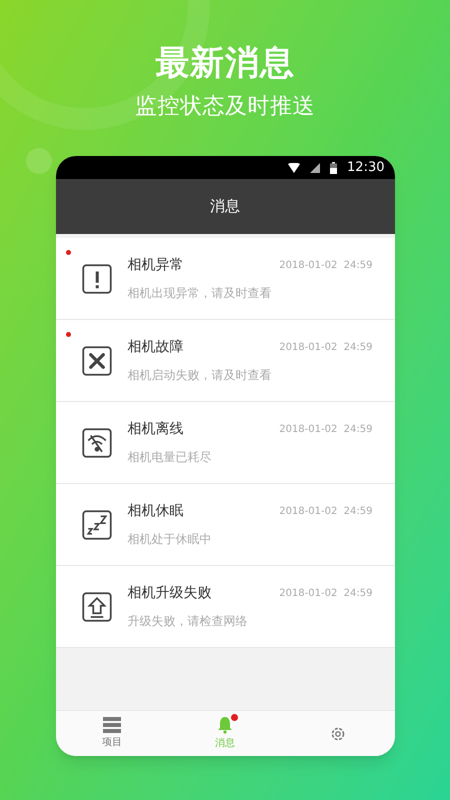  I want to click on exclamation-icon, so click(97, 279).